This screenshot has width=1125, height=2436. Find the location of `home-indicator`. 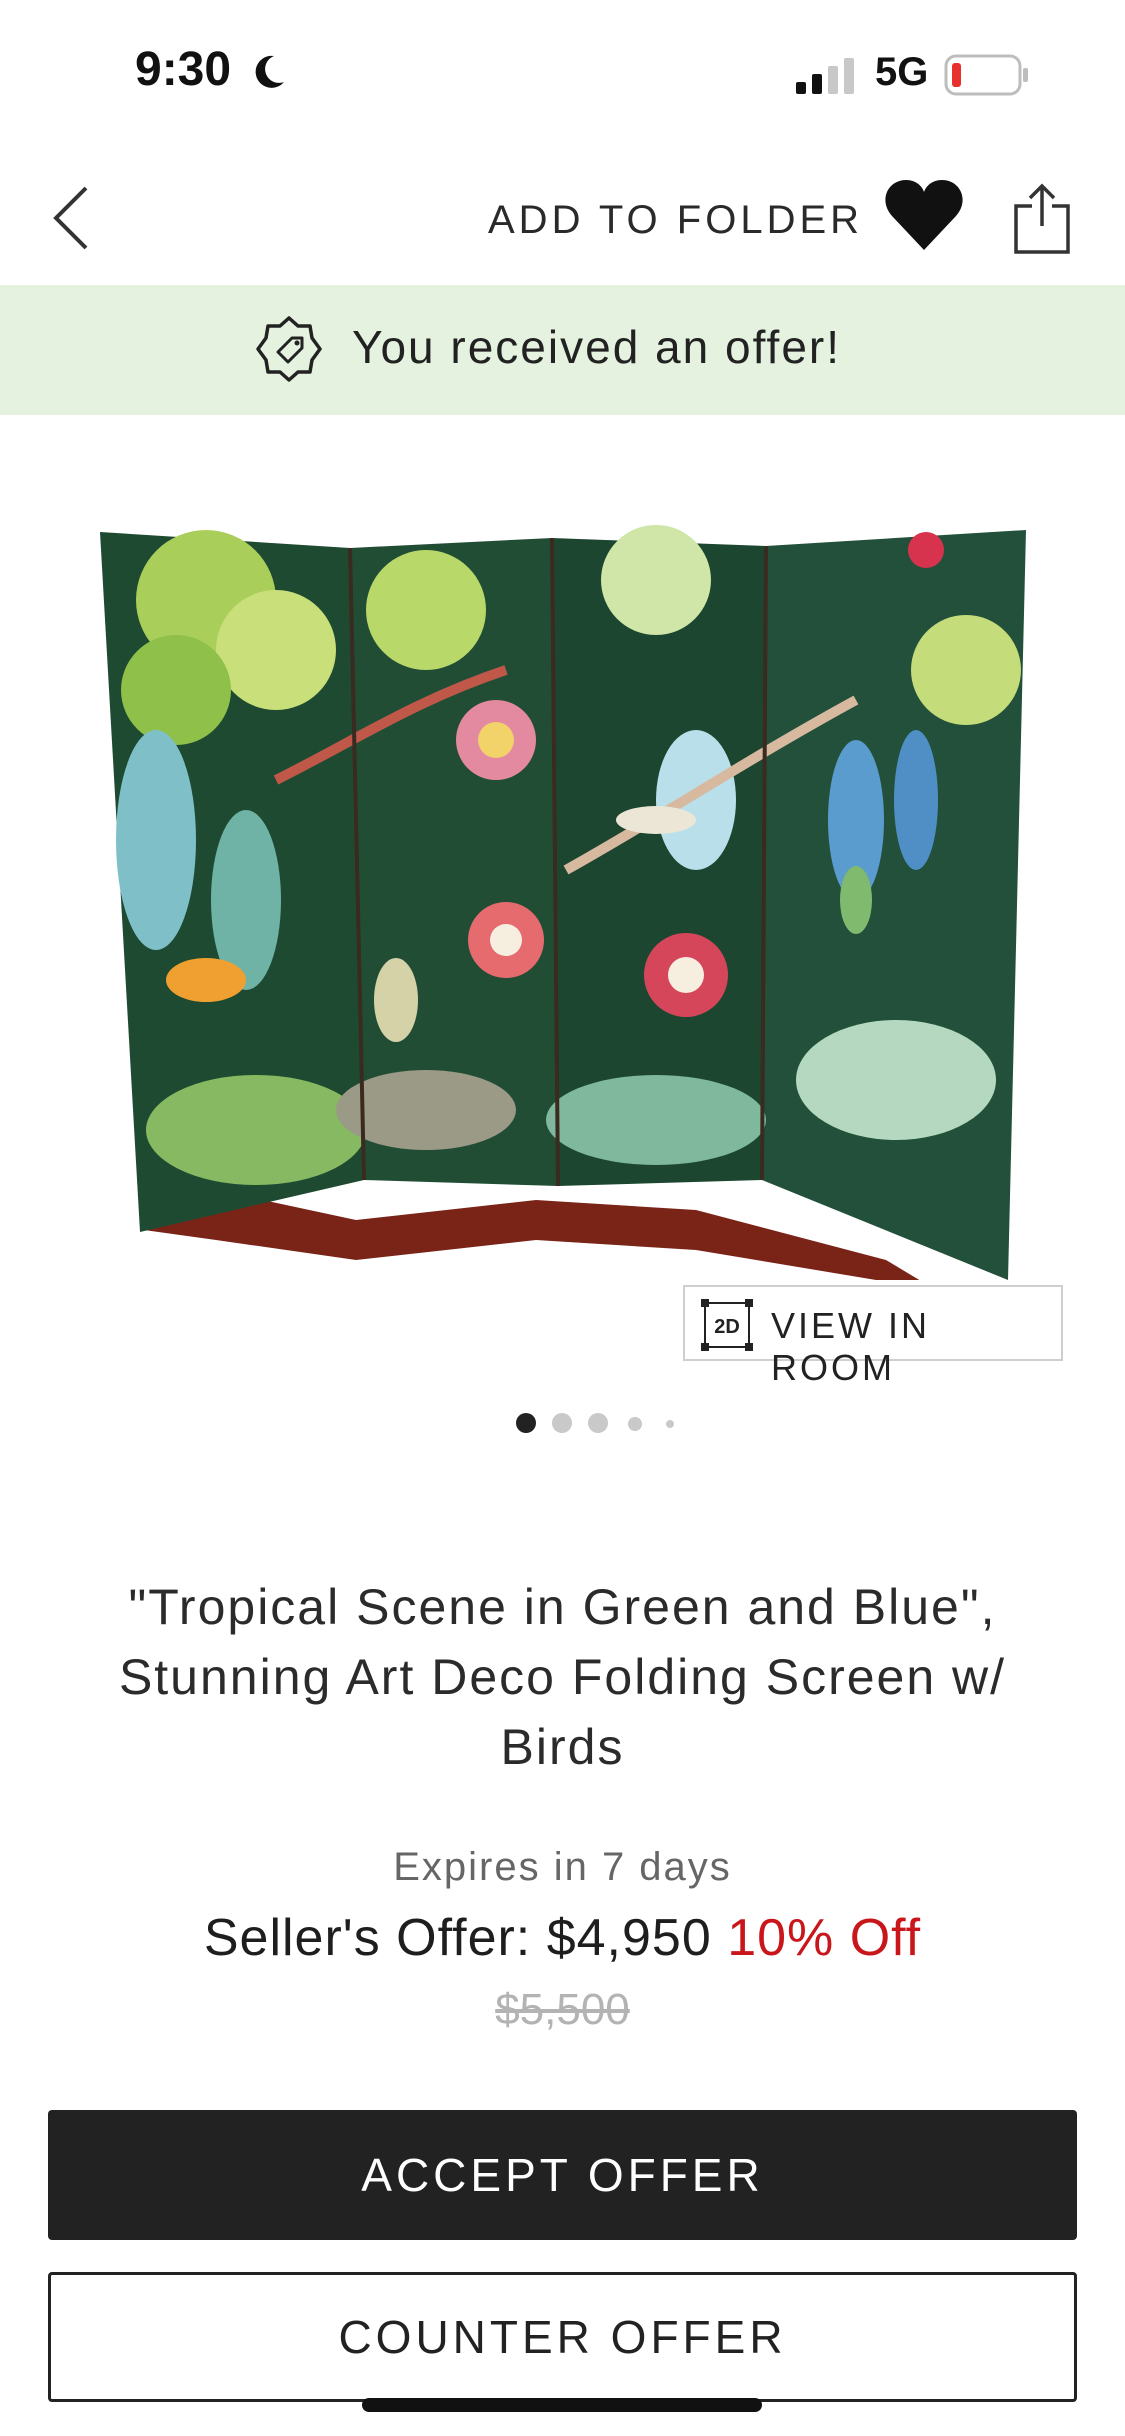

home-indicator is located at coordinates (562, 2405).